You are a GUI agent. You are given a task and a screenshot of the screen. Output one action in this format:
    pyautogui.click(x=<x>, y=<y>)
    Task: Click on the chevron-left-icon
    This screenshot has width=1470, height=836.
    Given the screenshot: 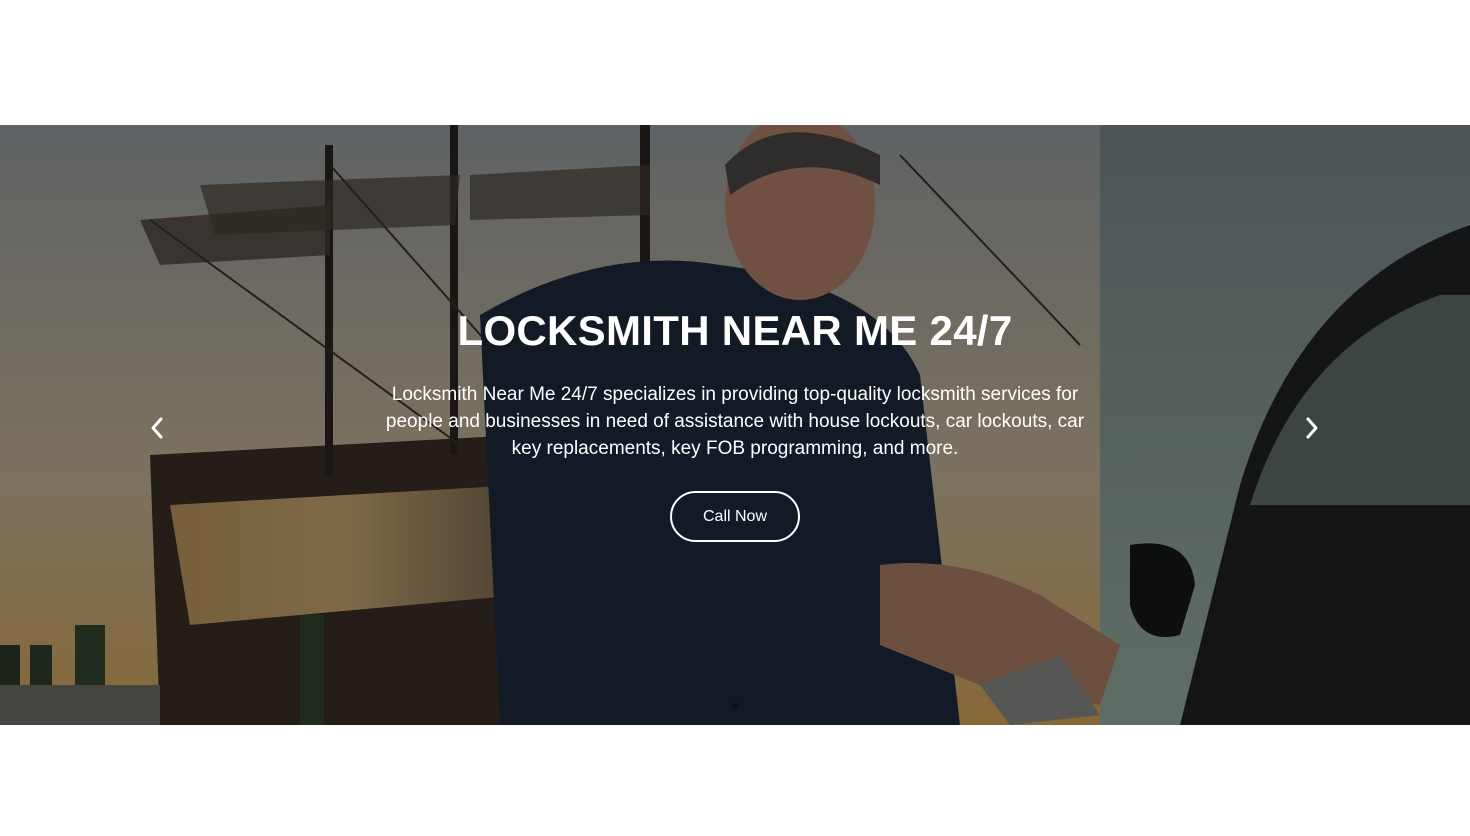 What is the action you would take?
    pyautogui.click(x=157, y=428)
    